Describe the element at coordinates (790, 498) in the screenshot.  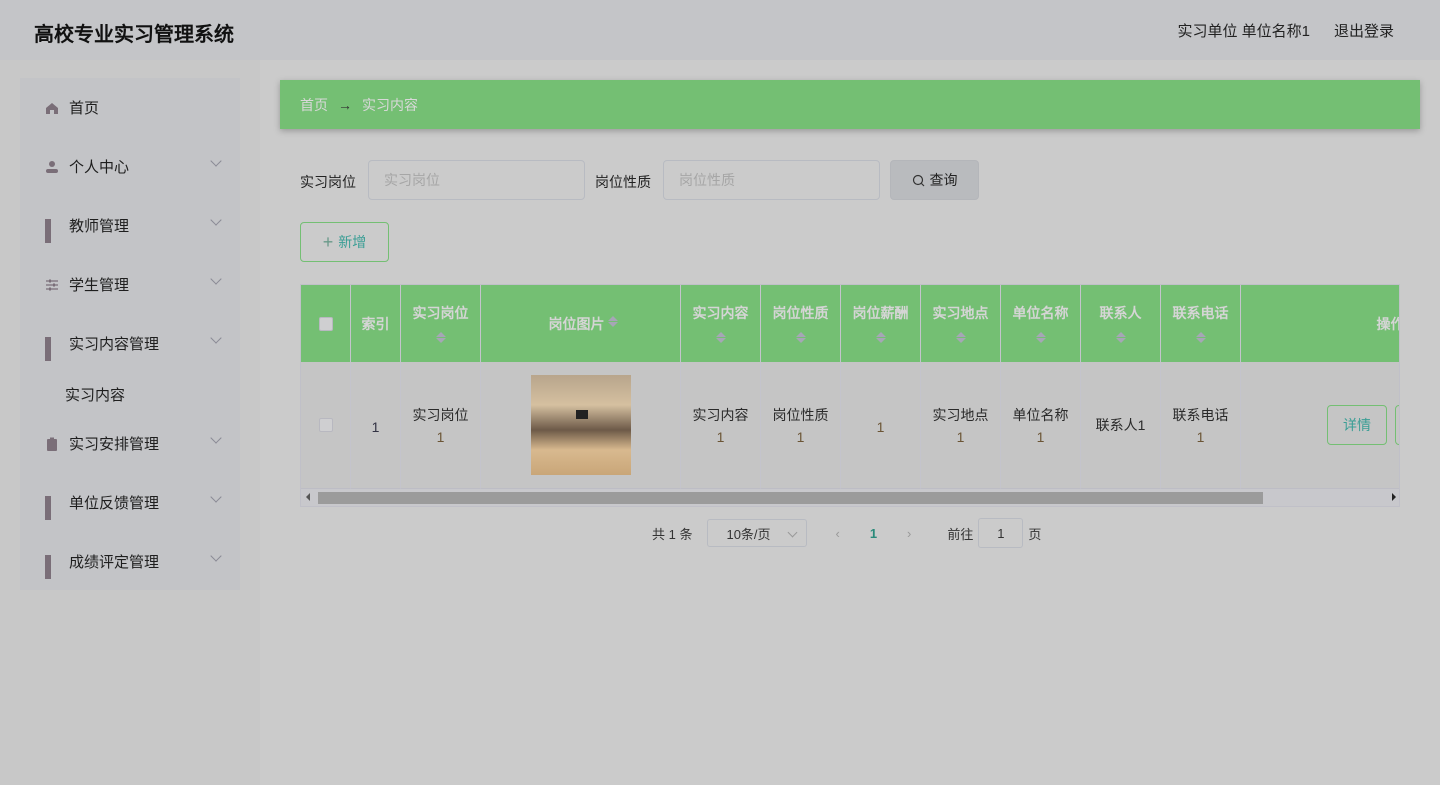
I see `scrollbar-thumb` at that location.